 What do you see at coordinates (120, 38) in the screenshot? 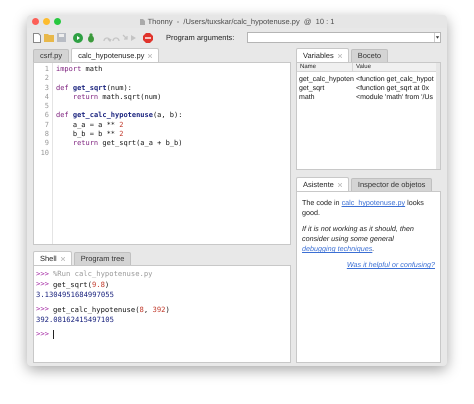
I see `step-arrows-icon` at bounding box center [120, 38].